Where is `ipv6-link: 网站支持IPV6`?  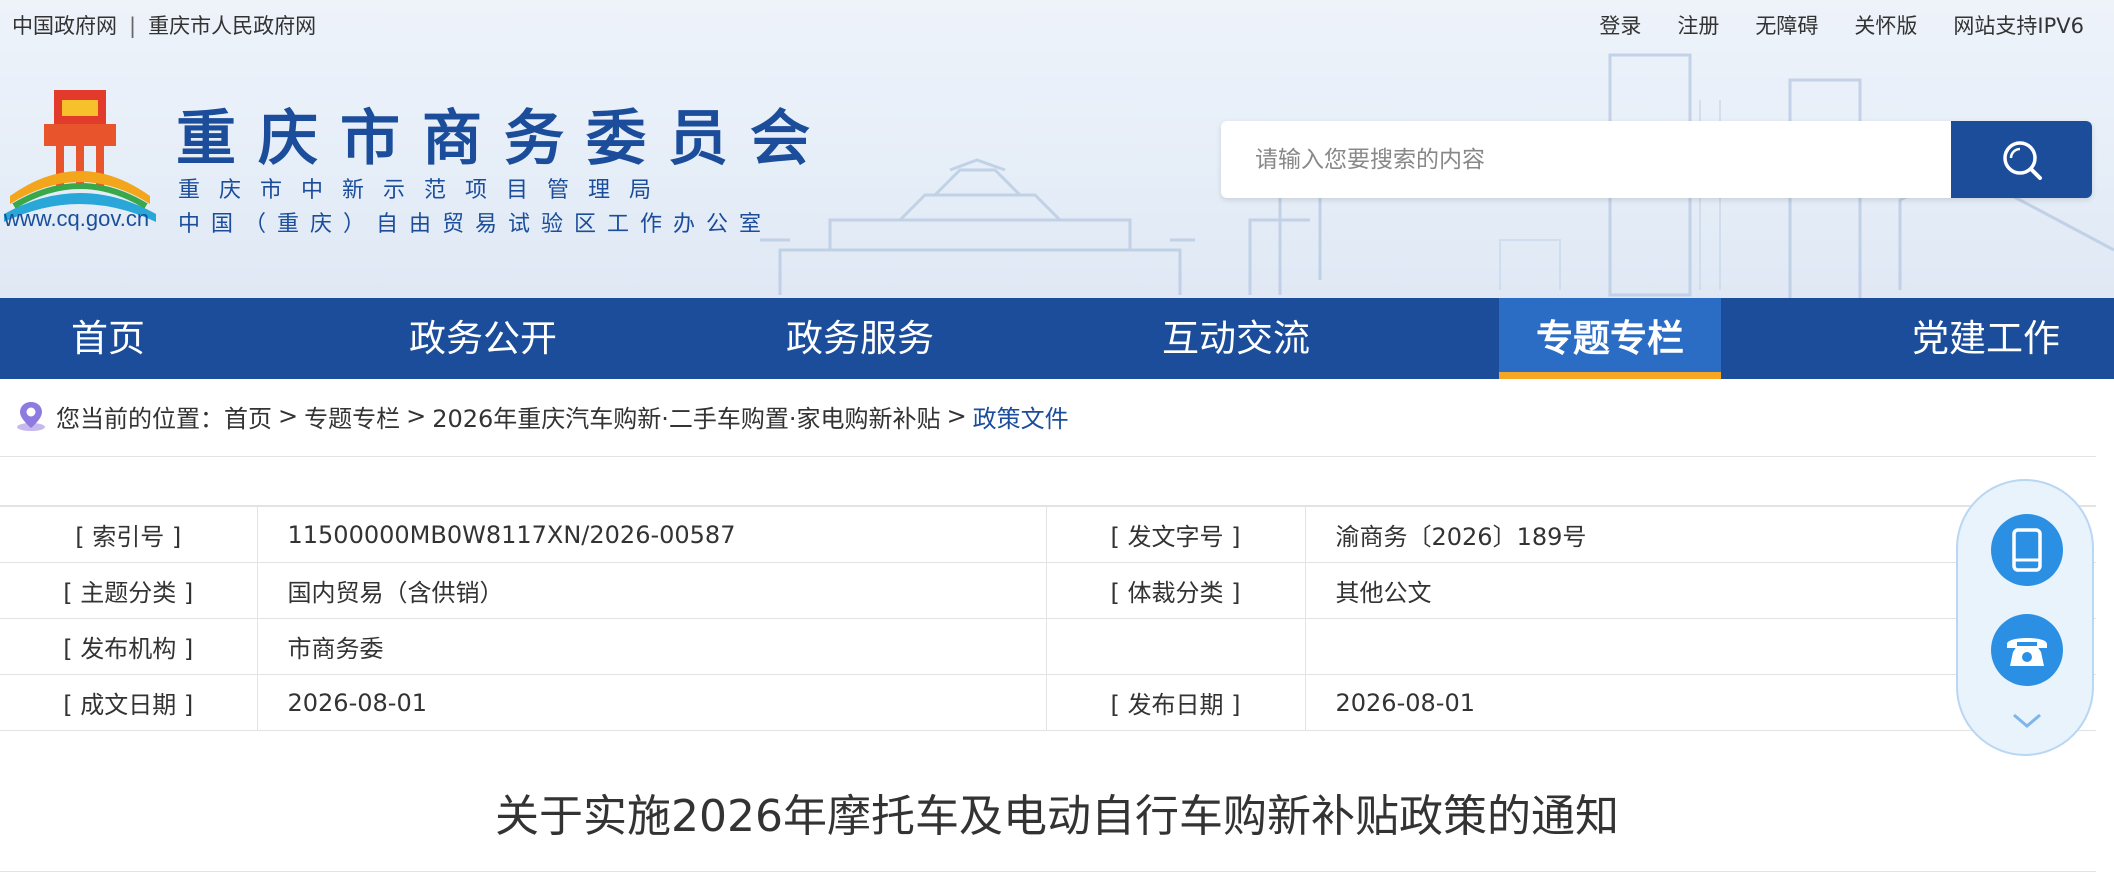
ipv6-link: 网站支持IPV6 is located at coordinates (2018, 25).